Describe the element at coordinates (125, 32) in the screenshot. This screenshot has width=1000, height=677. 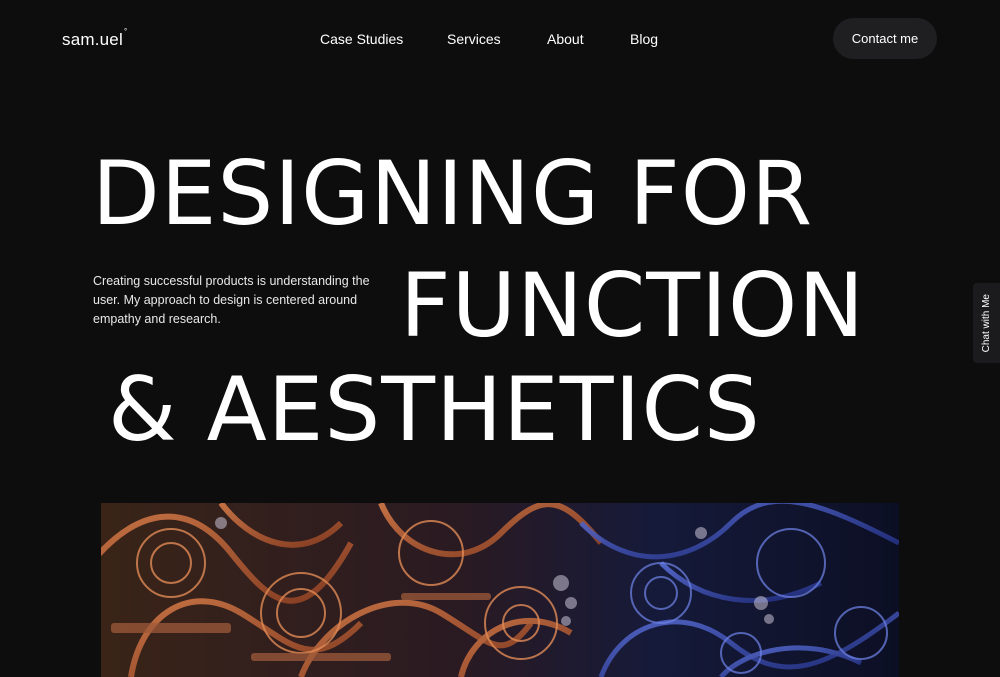
I see `brand-mark: °` at that location.